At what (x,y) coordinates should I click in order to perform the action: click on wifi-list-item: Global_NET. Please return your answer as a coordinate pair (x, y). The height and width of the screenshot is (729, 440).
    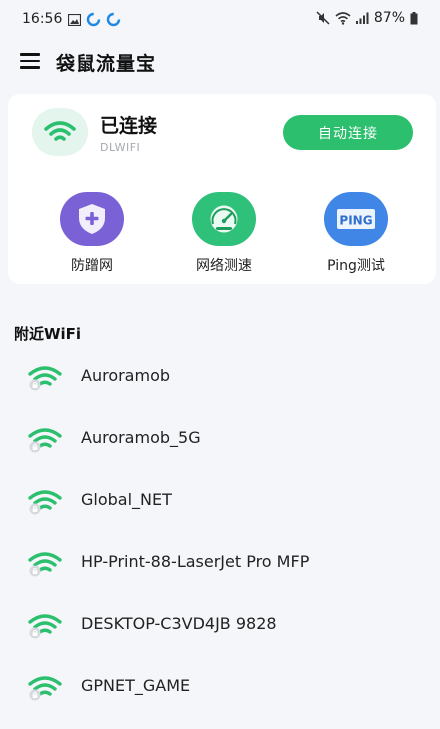
    Looking at the image, I should click on (220, 502).